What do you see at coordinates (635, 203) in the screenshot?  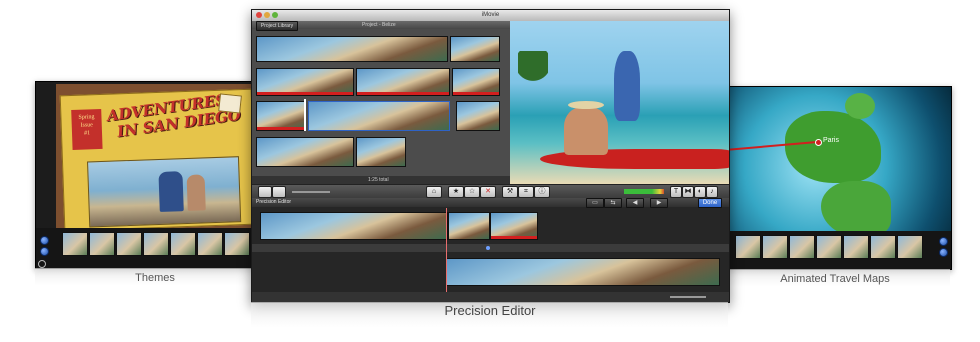 I see `previous-edit-button: ◀` at bounding box center [635, 203].